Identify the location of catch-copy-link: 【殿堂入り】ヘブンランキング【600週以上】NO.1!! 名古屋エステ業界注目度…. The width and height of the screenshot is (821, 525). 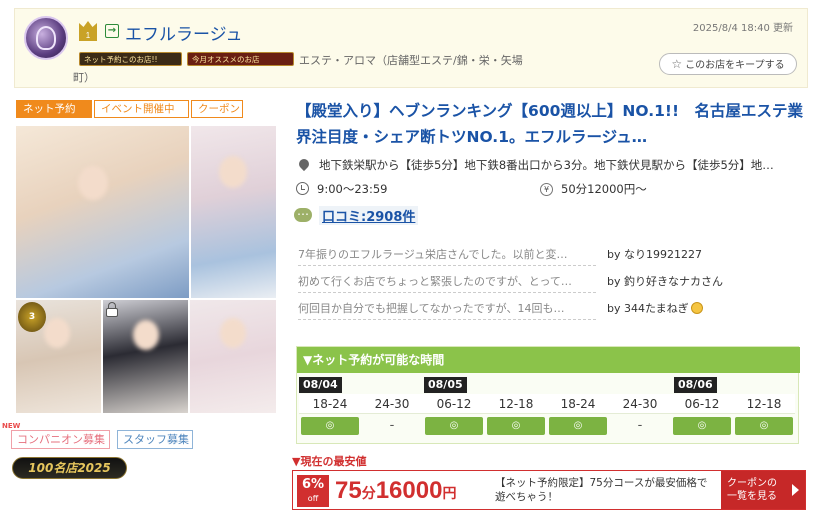
(551, 124).